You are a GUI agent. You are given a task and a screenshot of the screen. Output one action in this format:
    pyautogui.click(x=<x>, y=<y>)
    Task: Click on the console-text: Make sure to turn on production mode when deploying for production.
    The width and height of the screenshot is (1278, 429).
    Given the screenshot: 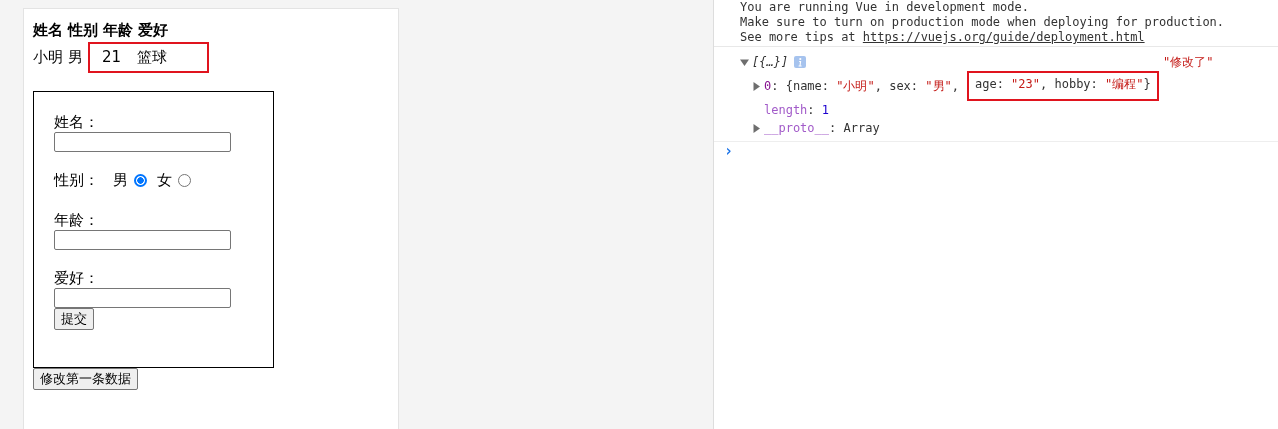 What is the action you would take?
    pyautogui.click(x=983, y=22)
    